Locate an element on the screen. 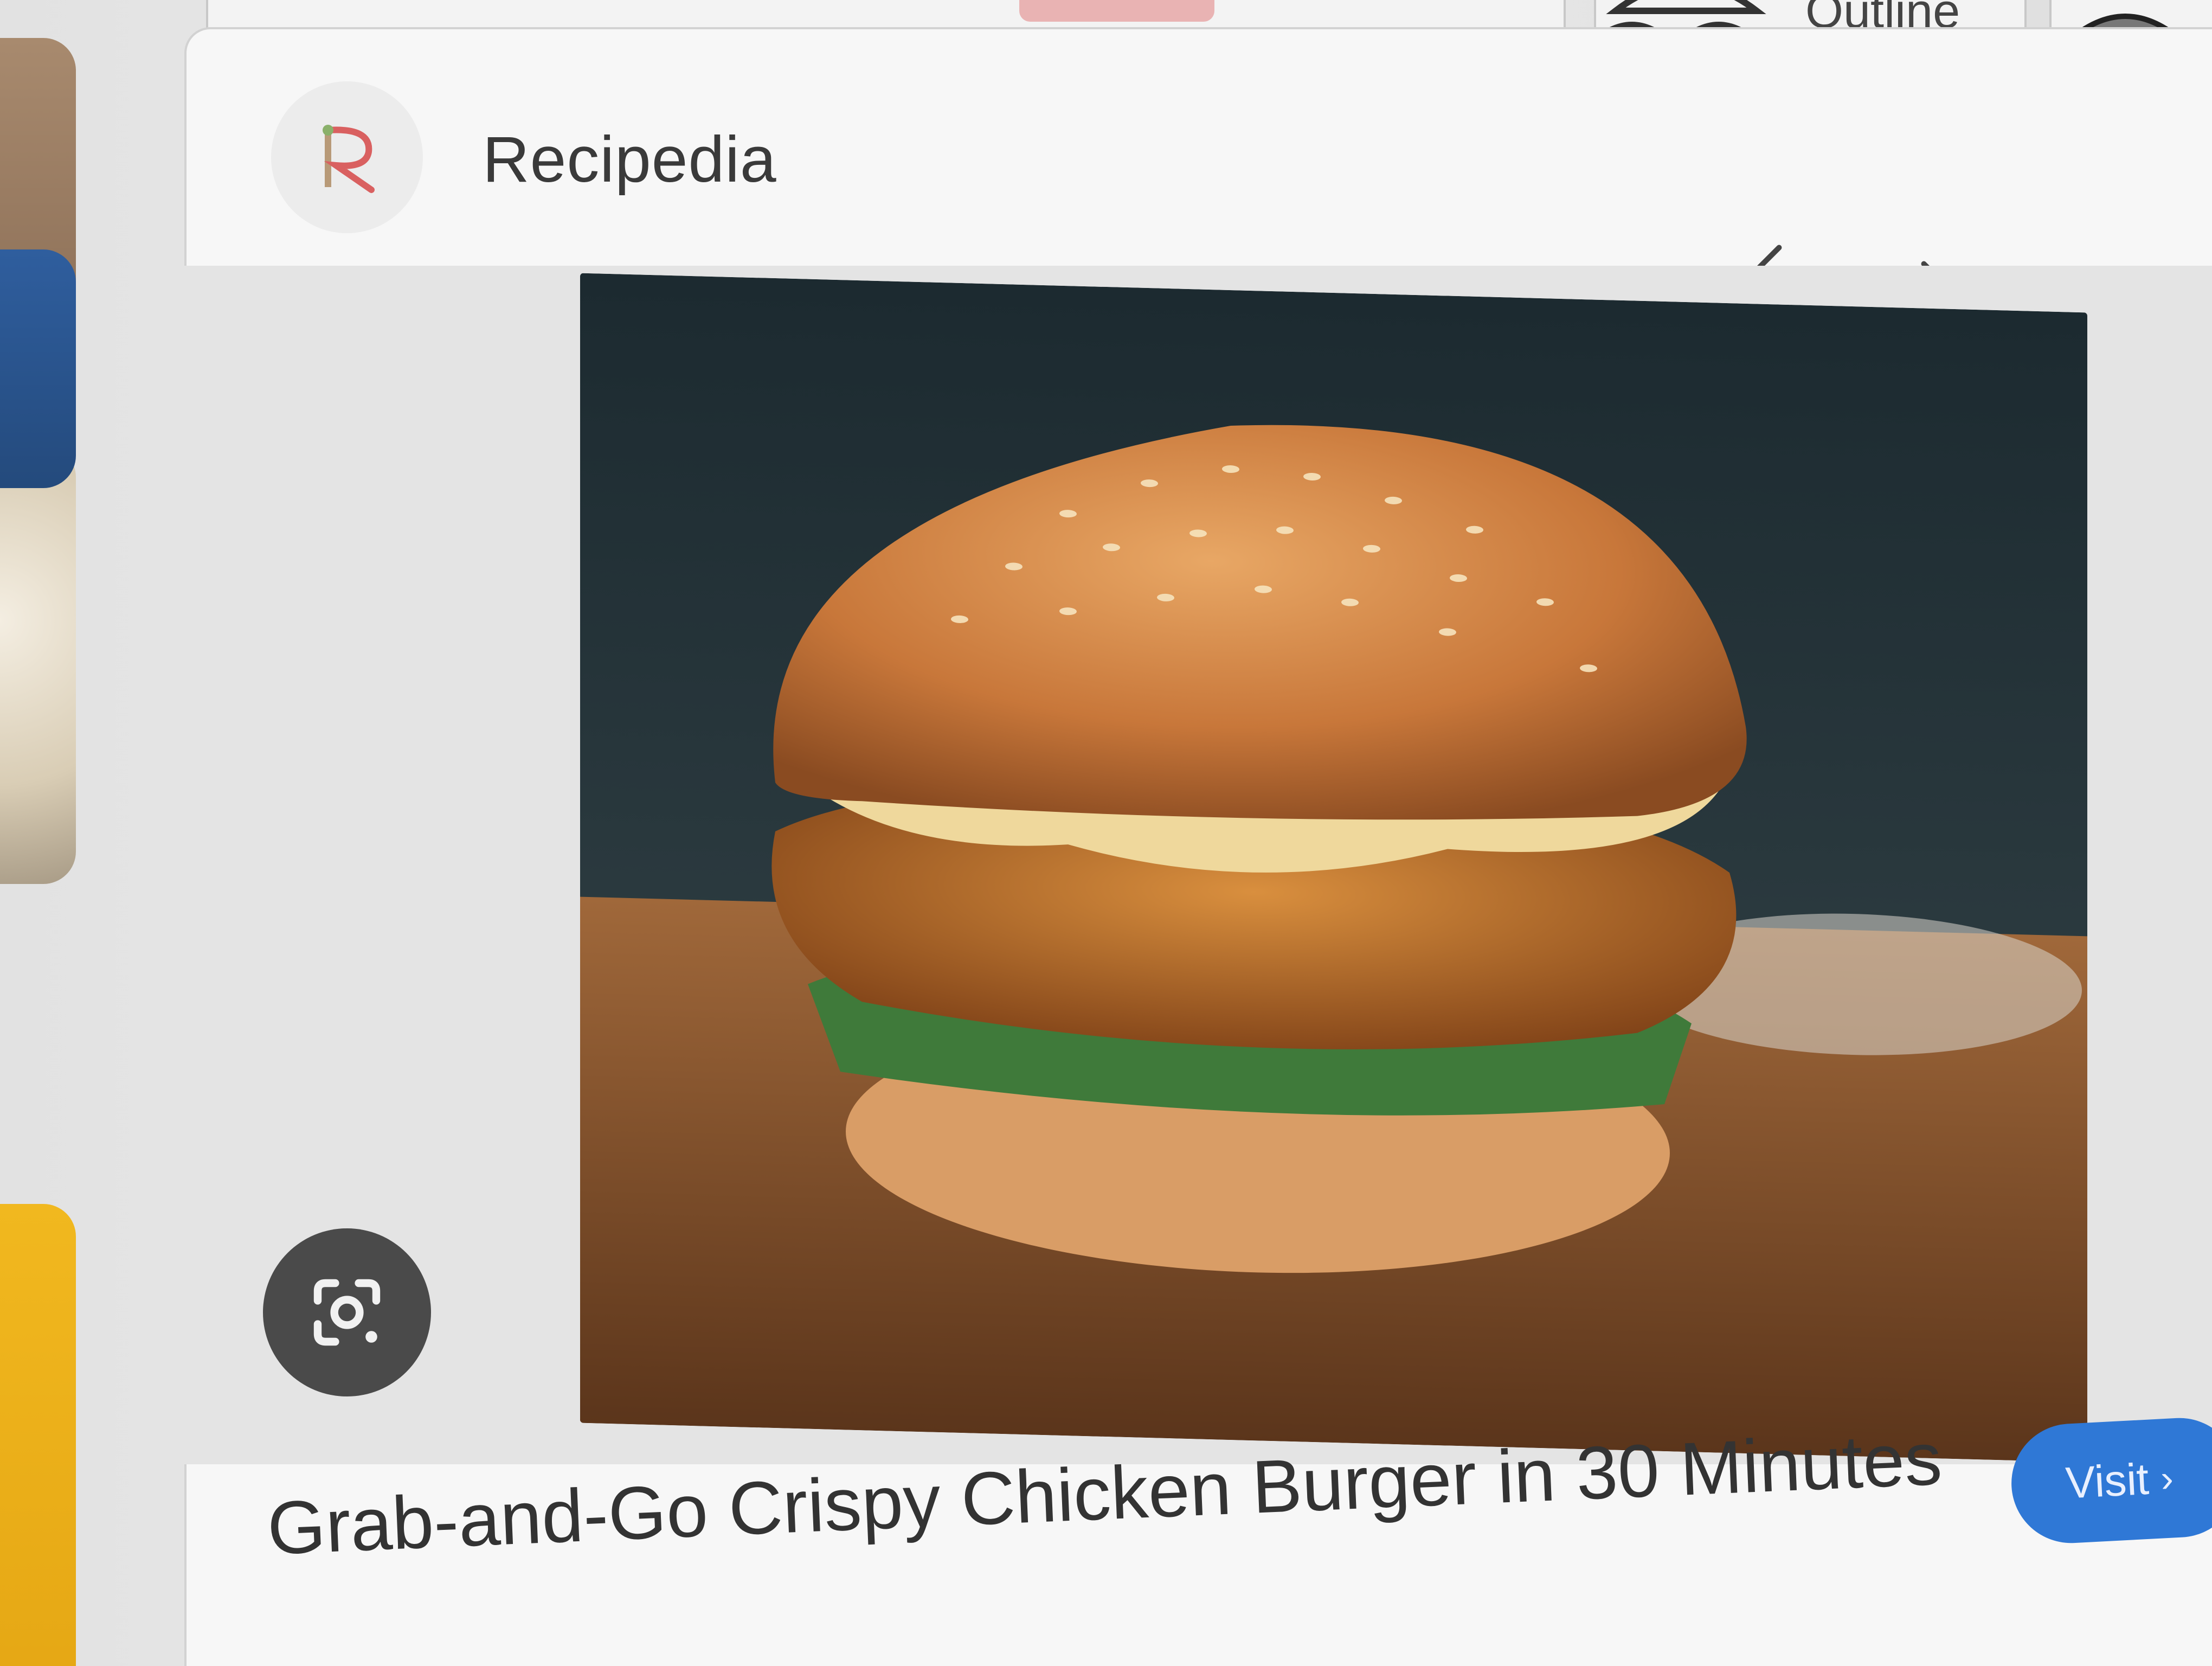 This screenshot has height=1666, width=2212. recipedia-logo-icon is located at coordinates (349, 159).